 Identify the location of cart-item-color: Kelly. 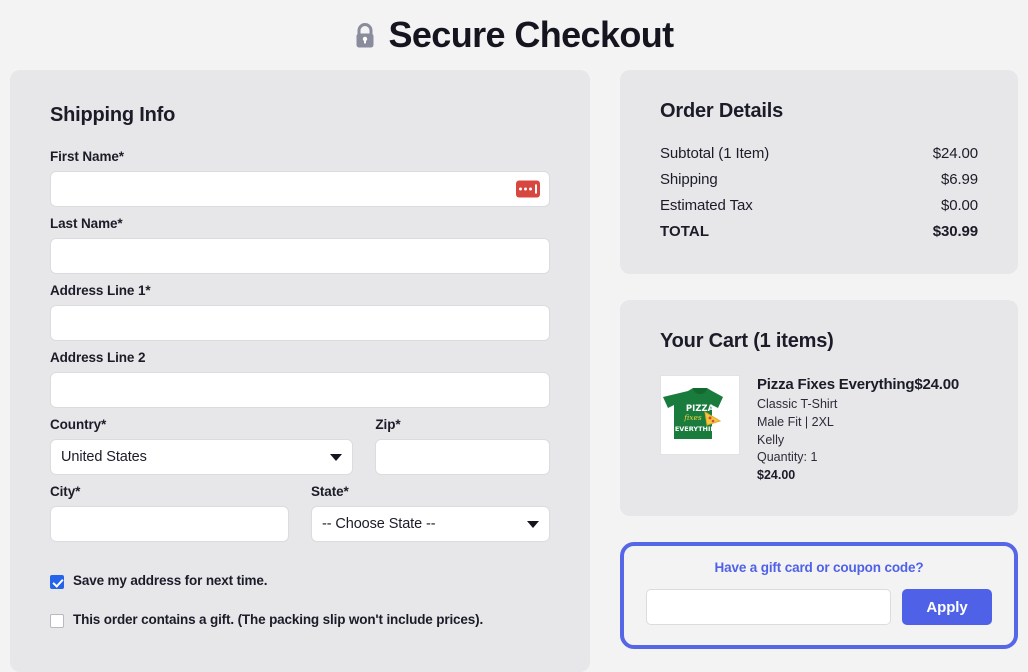
(771, 439).